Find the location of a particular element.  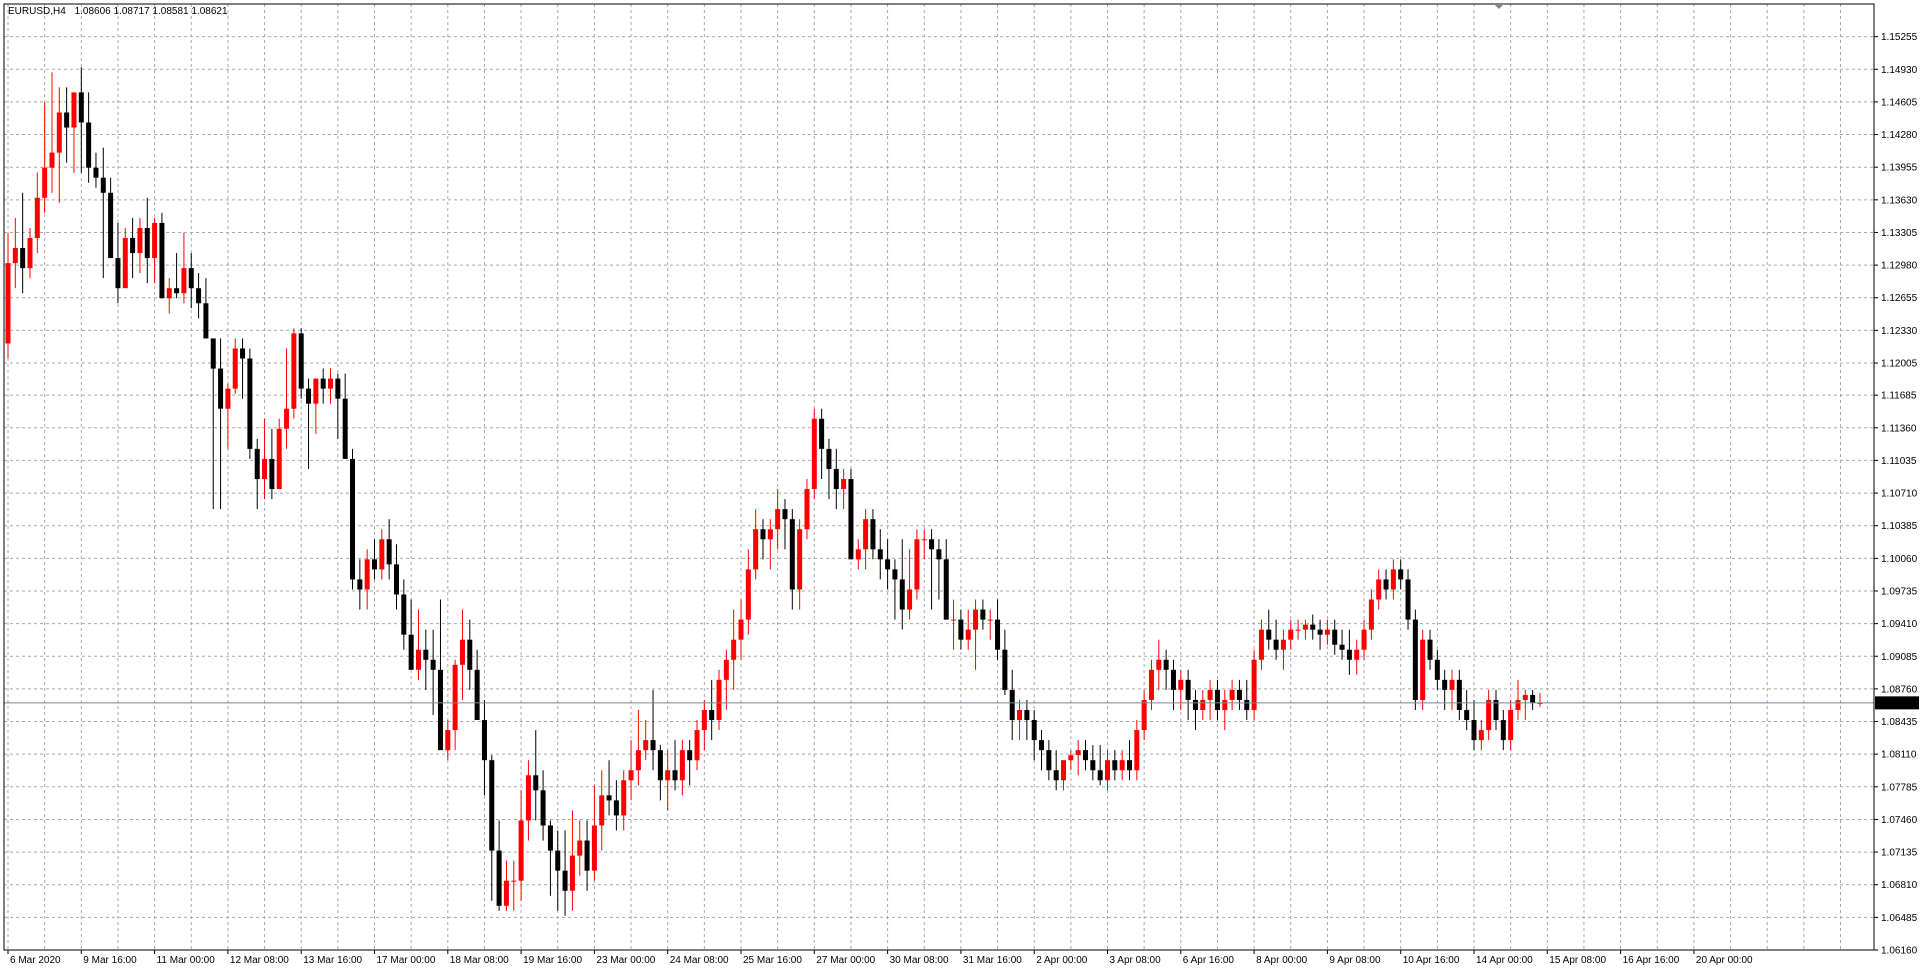

y-tick-label: 1.10385 is located at coordinates (1899, 526).